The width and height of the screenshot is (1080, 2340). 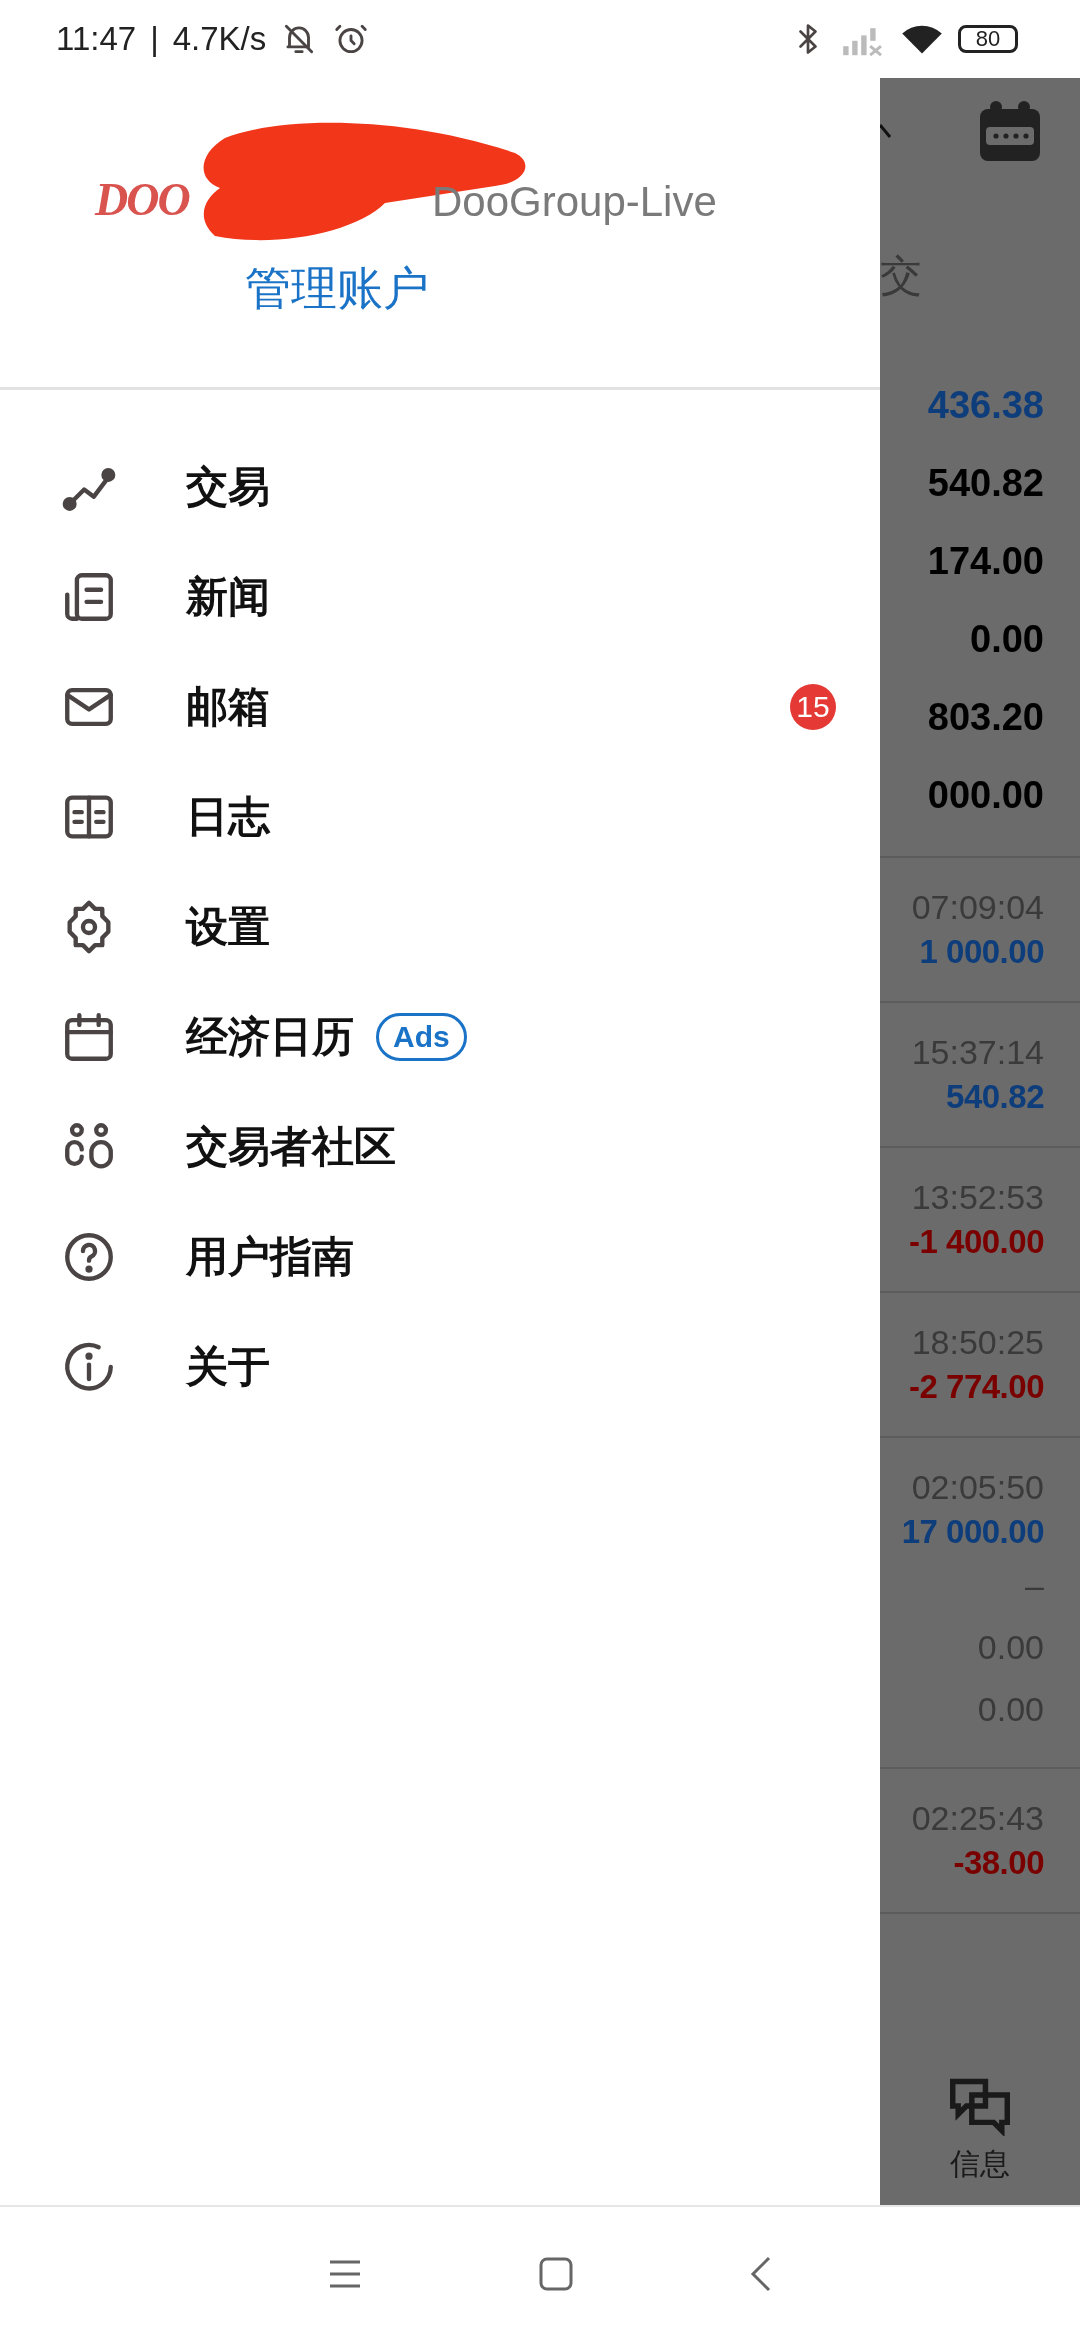 I want to click on calendar-icon, so click(x=1010, y=132).